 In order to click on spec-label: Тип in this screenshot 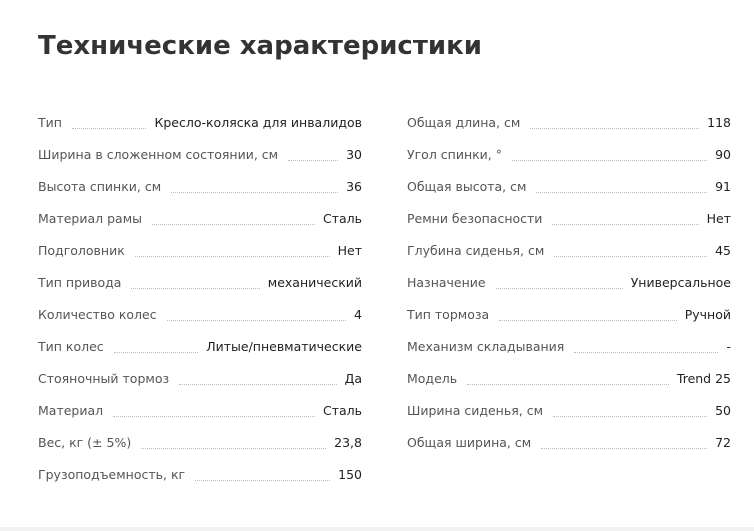, I will do `click(50, 122)`.